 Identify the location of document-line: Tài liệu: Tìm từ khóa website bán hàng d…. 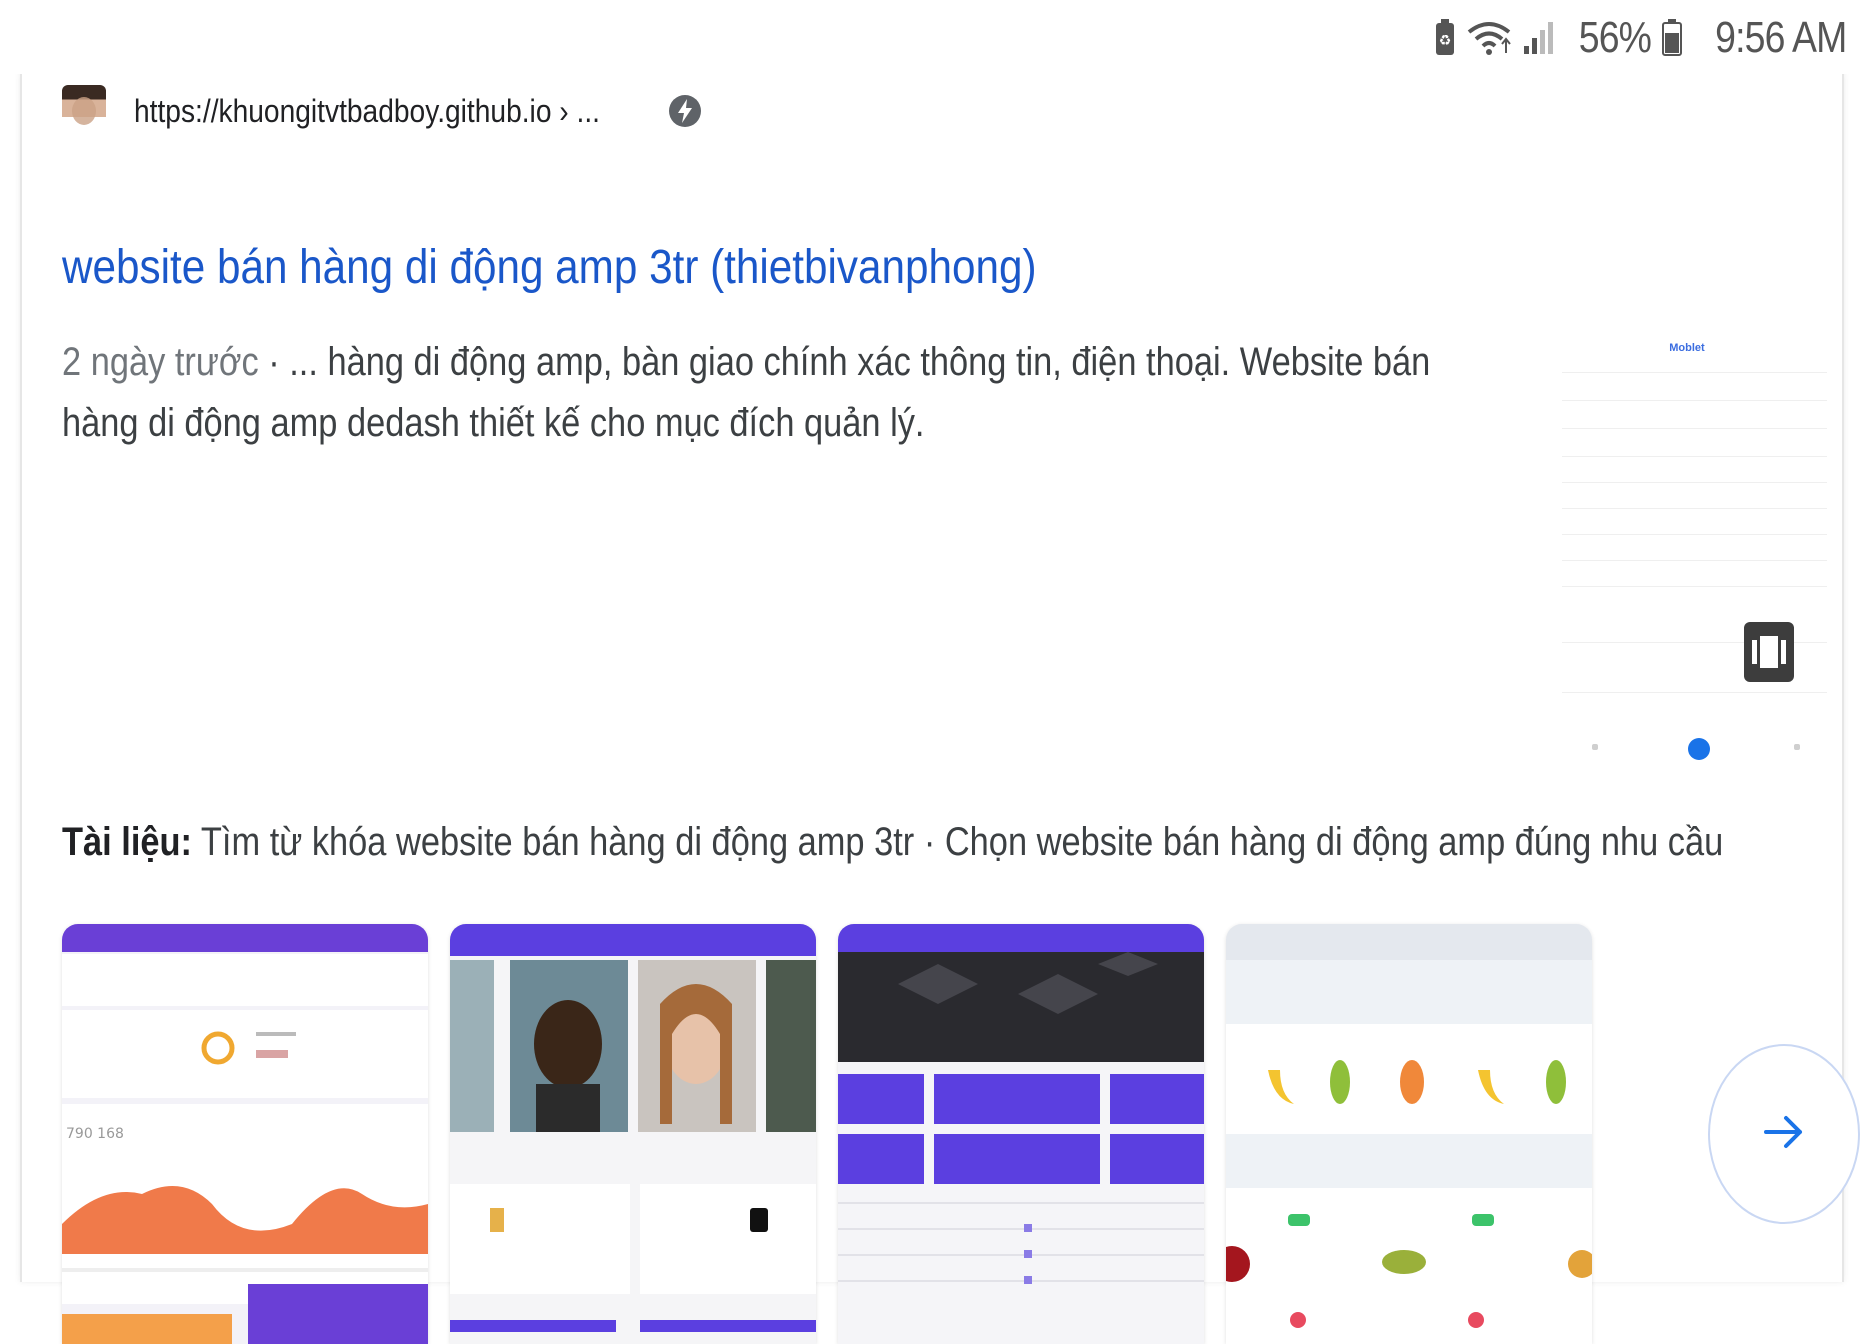
(892, 842).